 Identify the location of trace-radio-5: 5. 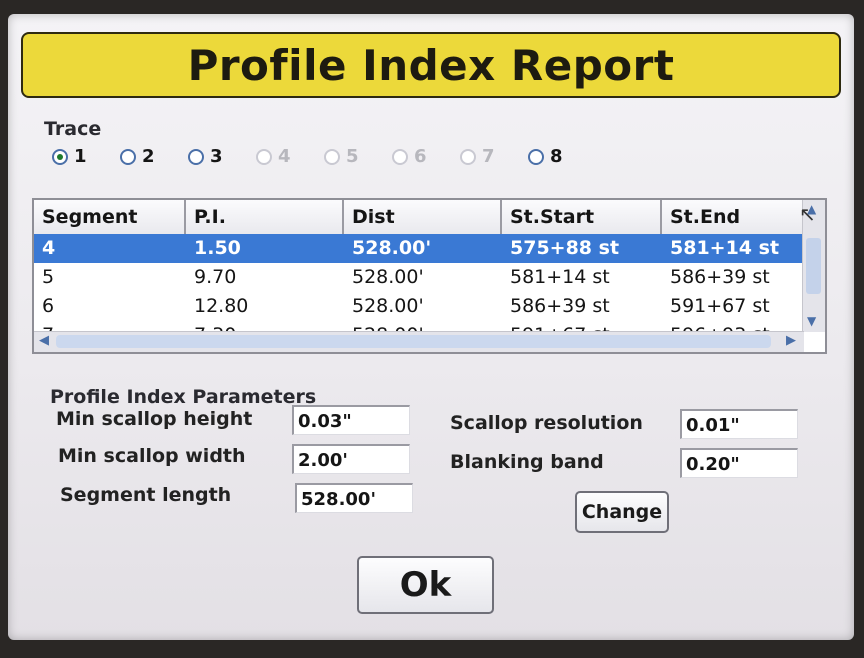
(341, 156).